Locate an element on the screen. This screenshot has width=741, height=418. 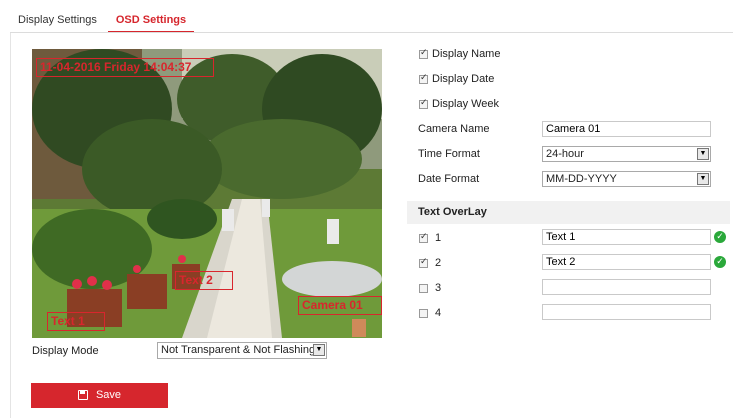
tab-display-settings: Display Settings is located at coordinates (57, 21).